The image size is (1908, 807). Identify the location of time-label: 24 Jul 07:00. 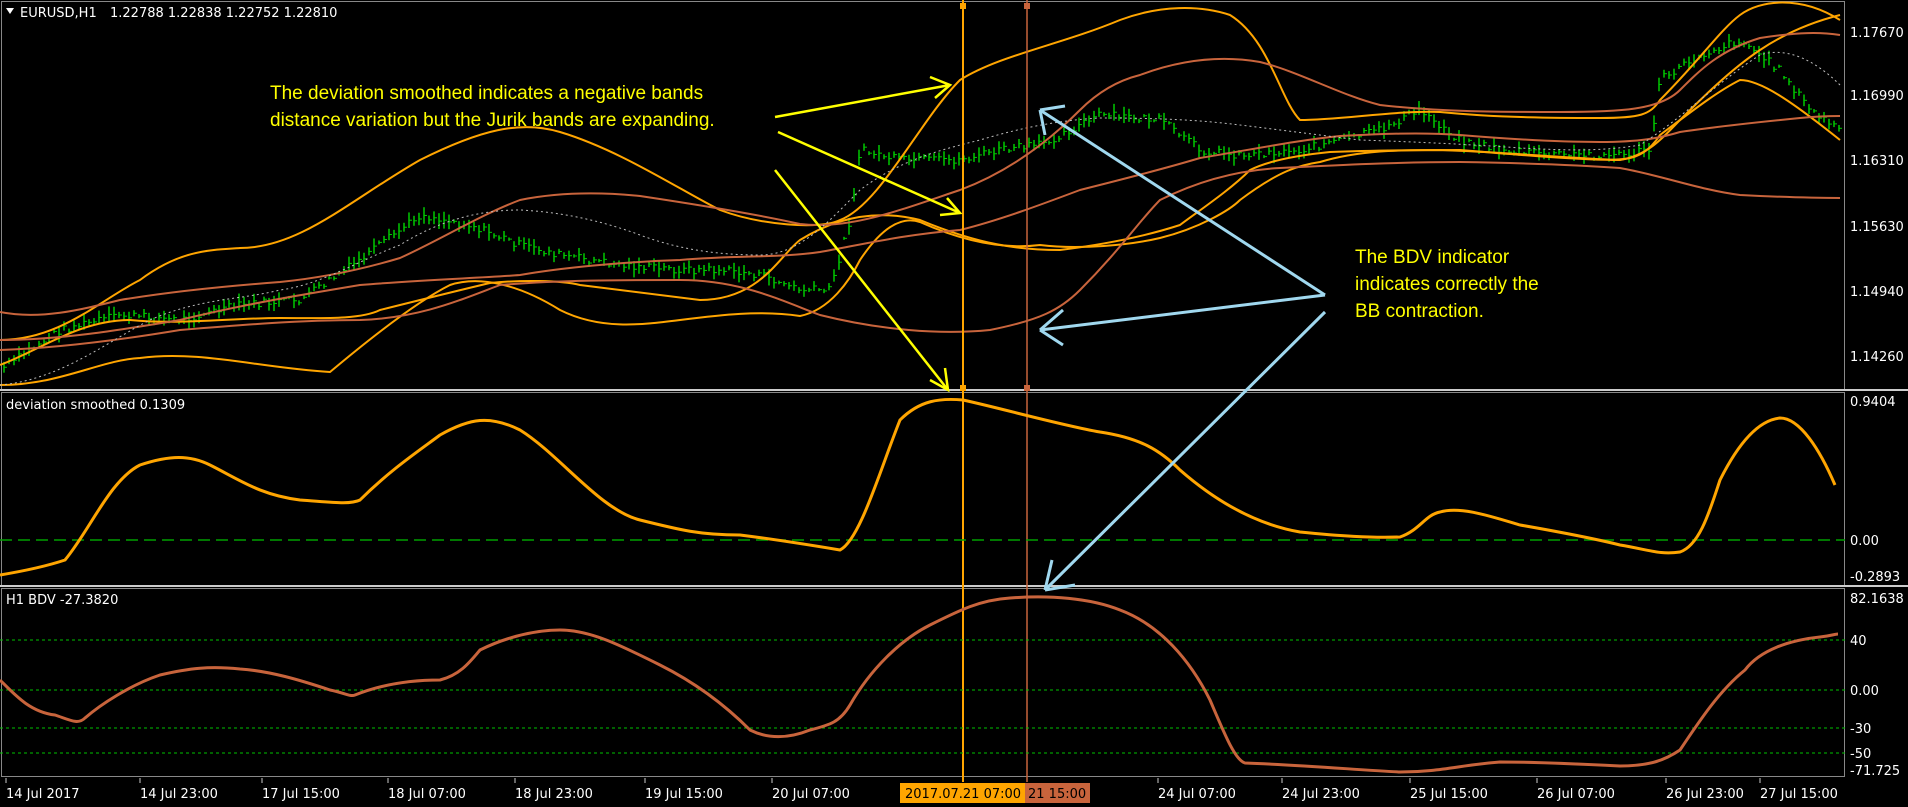
(1197, 794).